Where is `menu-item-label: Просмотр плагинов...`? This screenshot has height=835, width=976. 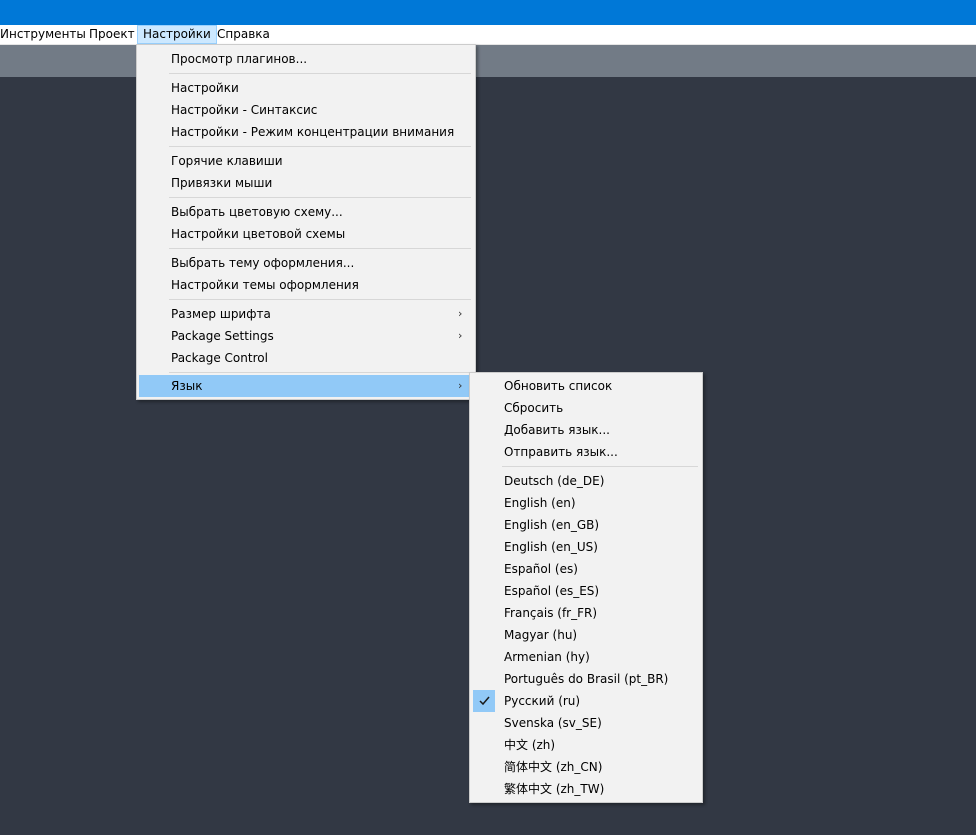 menu-item-label: Просмотр плагинов... is located at coordinates (239, 59).